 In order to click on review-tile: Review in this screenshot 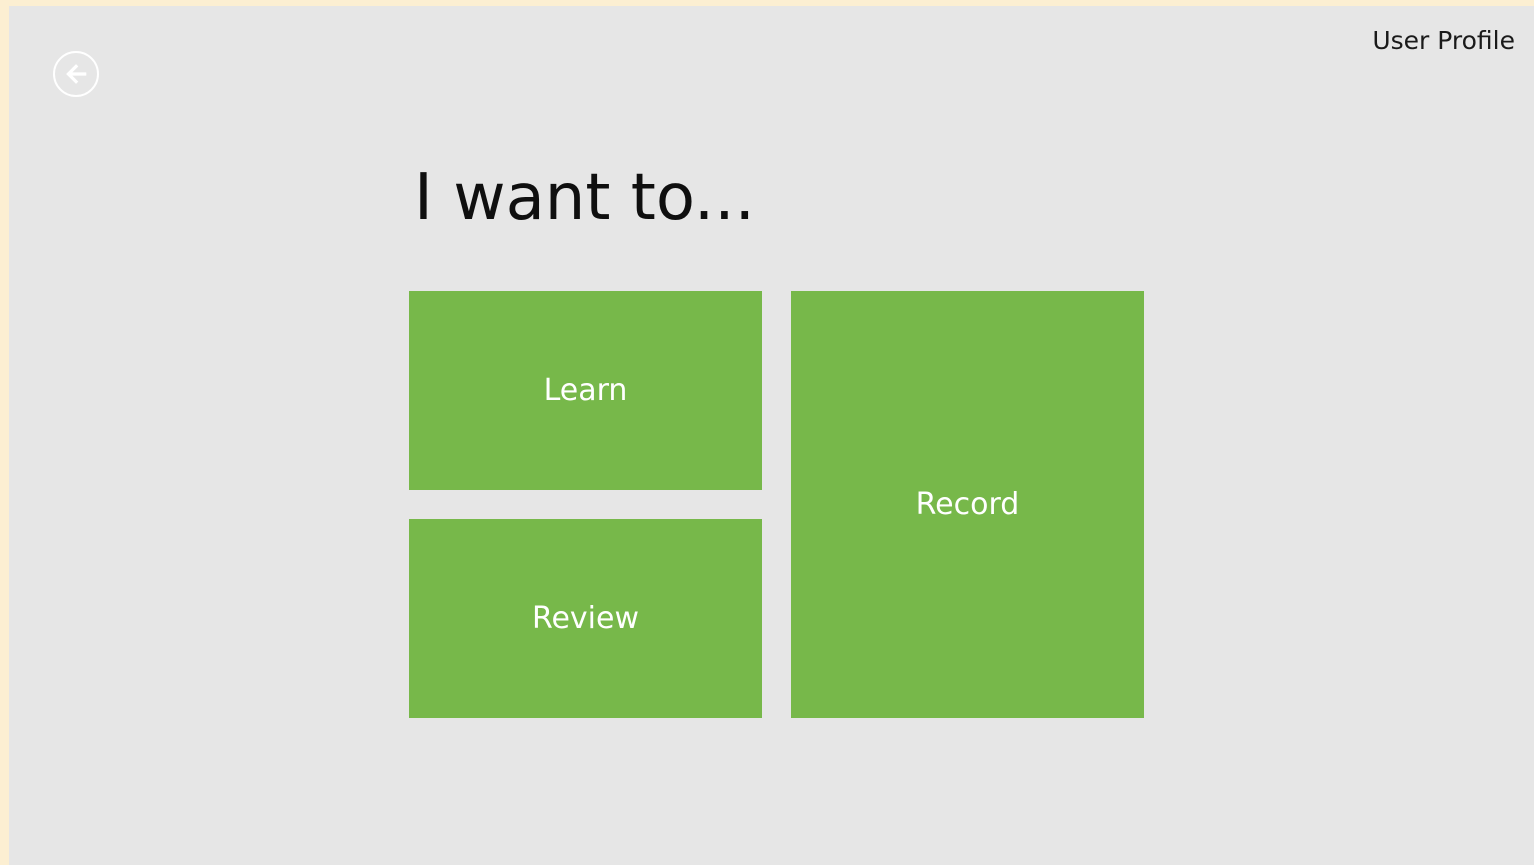, I will do `click(585, 618)`.